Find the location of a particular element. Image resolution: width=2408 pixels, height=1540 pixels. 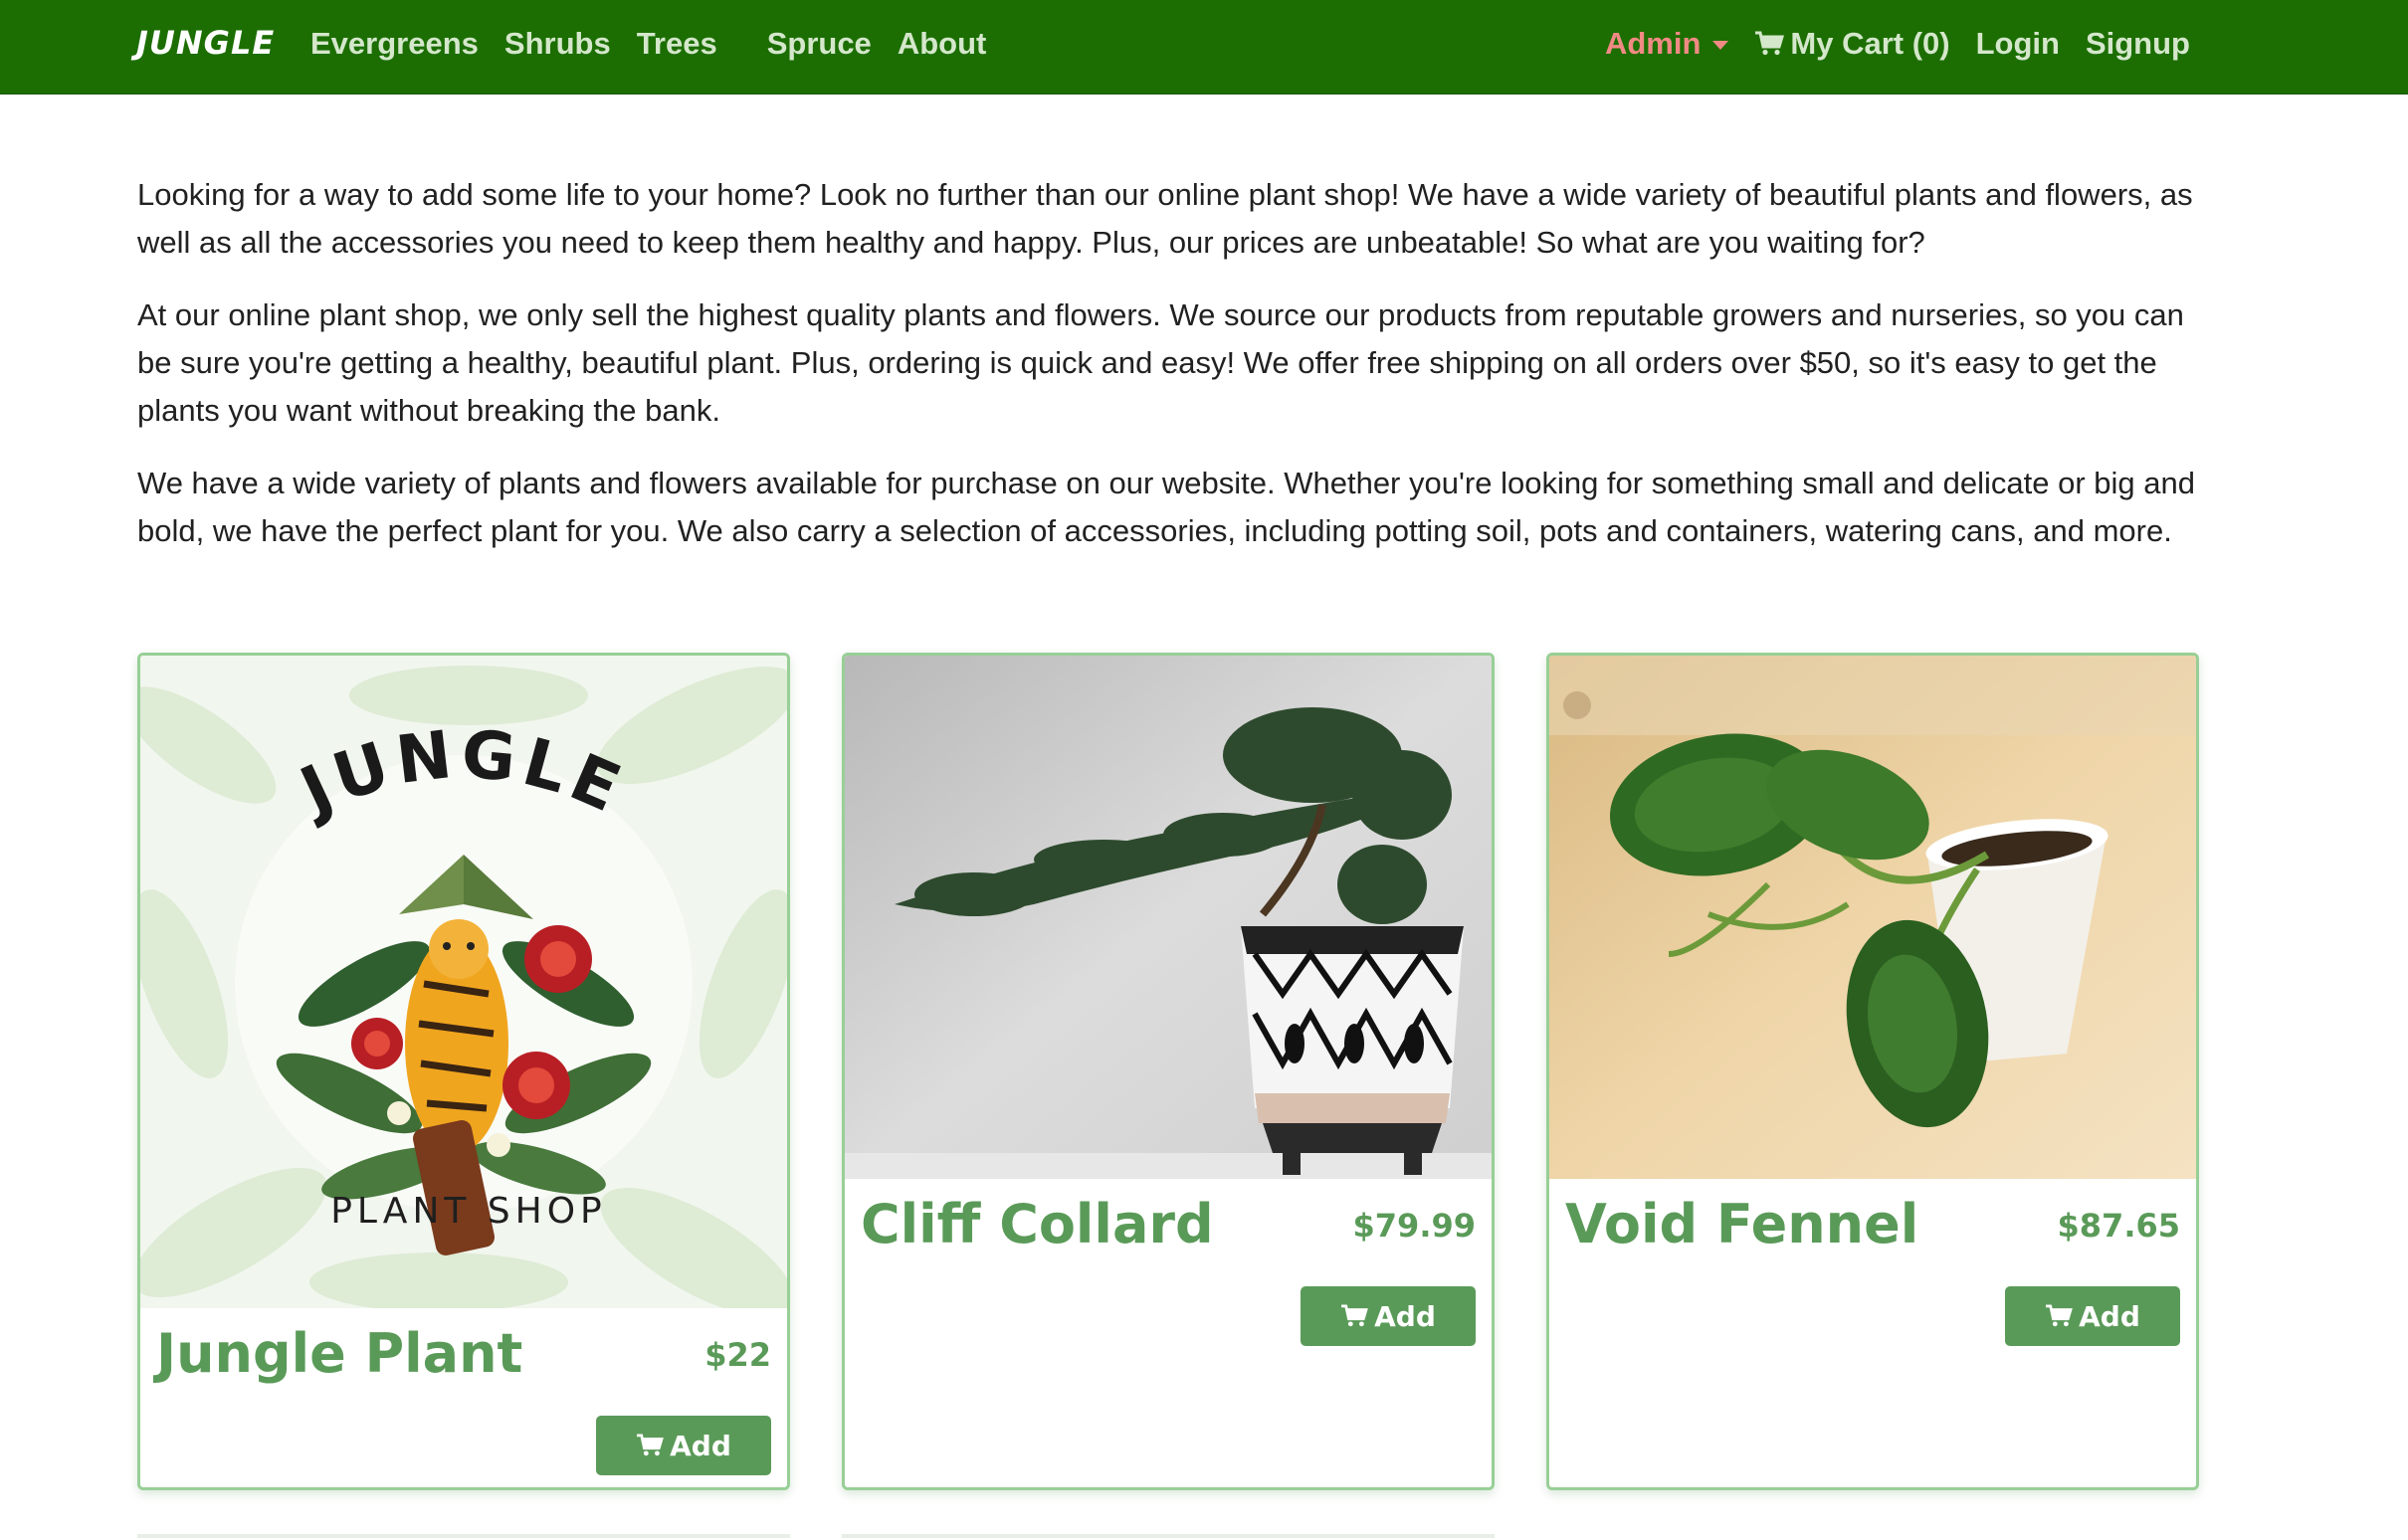

product-name: Jungle Plant is located at coordinates (339, 1353).